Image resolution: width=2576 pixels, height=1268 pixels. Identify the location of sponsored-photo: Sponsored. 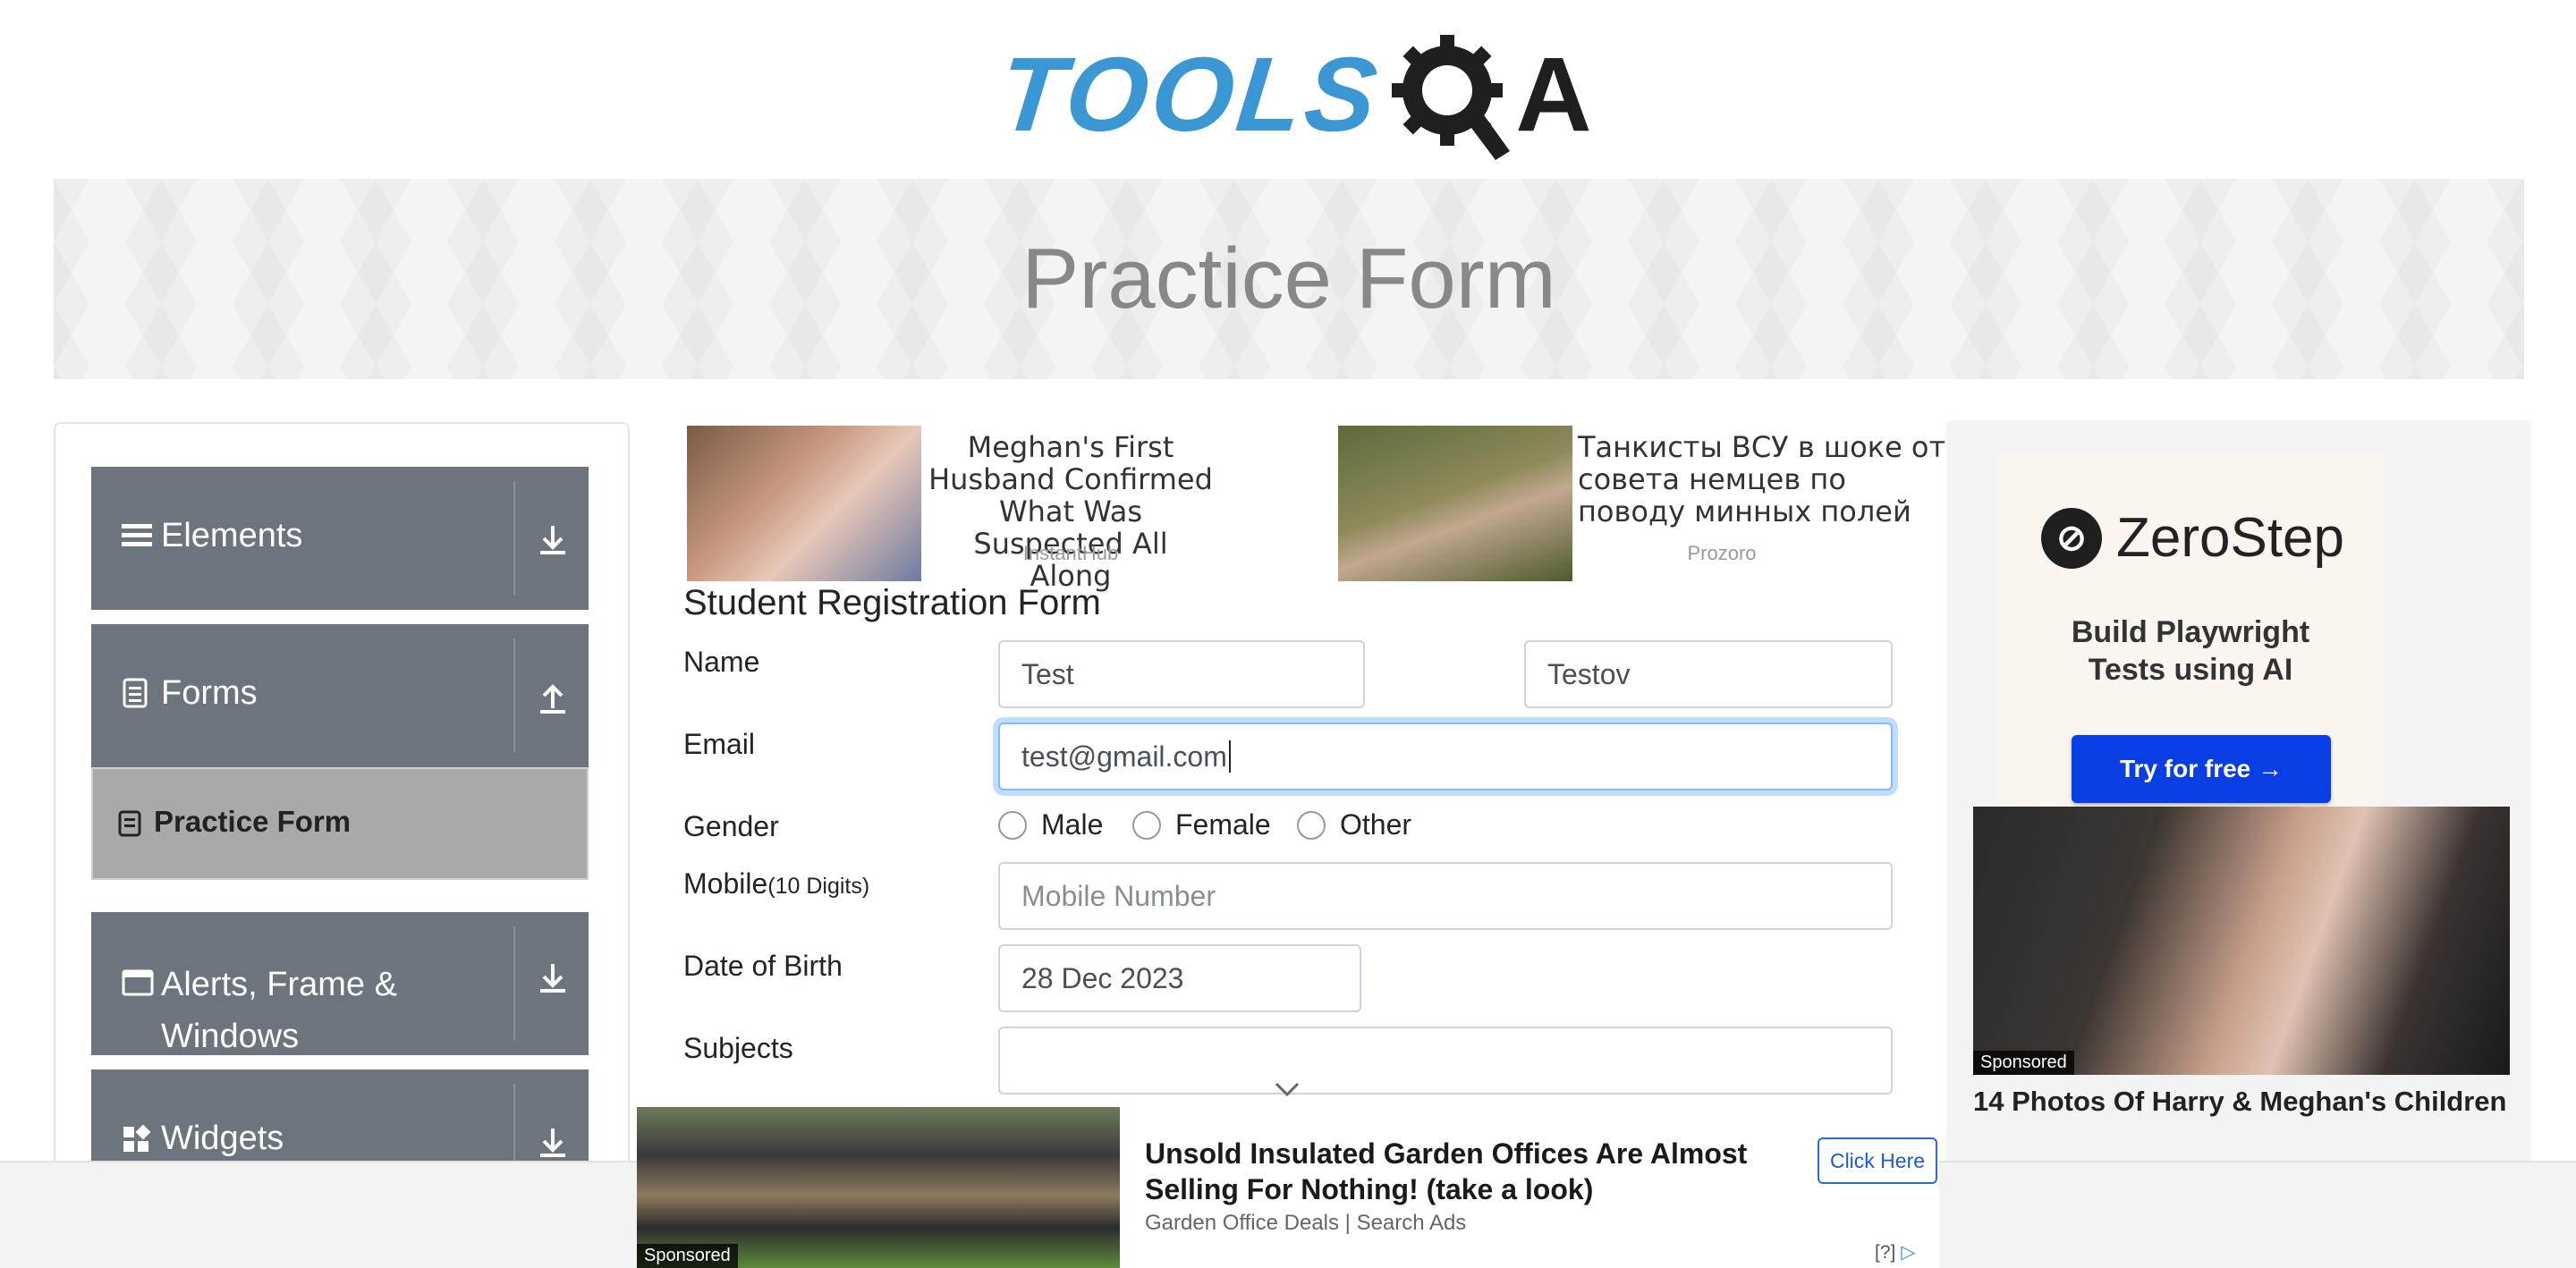
(2241, 941).